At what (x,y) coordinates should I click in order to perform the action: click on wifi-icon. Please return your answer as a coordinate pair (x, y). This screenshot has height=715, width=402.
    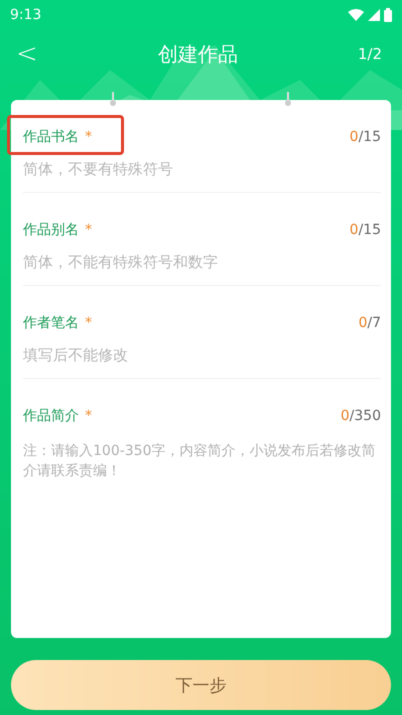
    Looking at the image, I should click on (356, 15).